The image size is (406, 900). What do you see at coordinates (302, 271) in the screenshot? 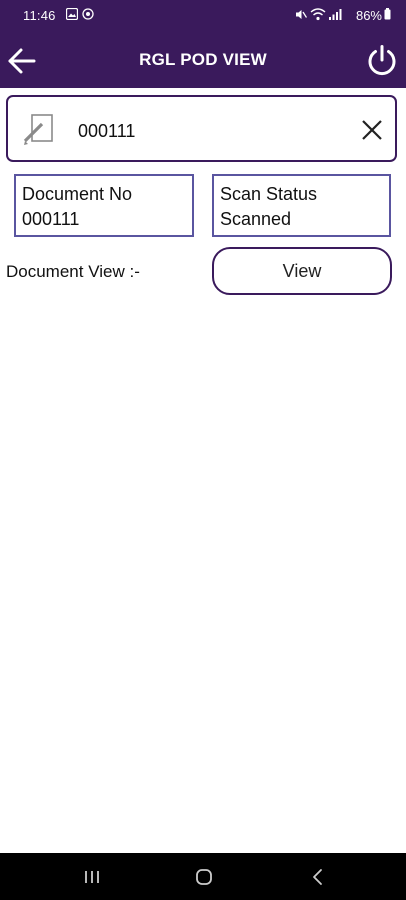
I see `view-button: View` at bounding box center [302, 271].